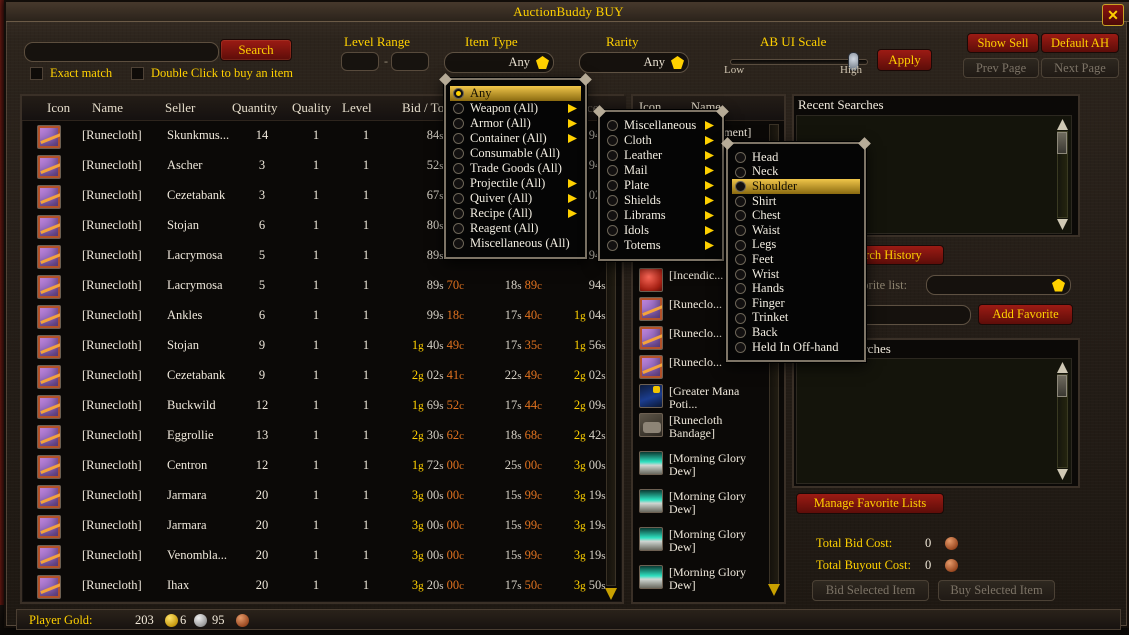  I want to click on column-header-level: Level, so click(357, 108).